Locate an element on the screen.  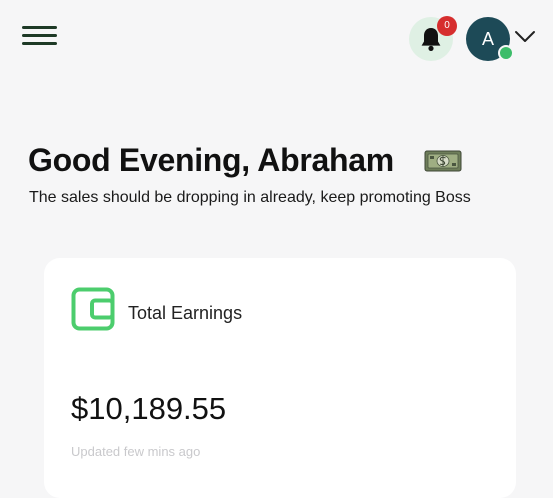
notifications-button: 0 is located at coordinates (433, 38).